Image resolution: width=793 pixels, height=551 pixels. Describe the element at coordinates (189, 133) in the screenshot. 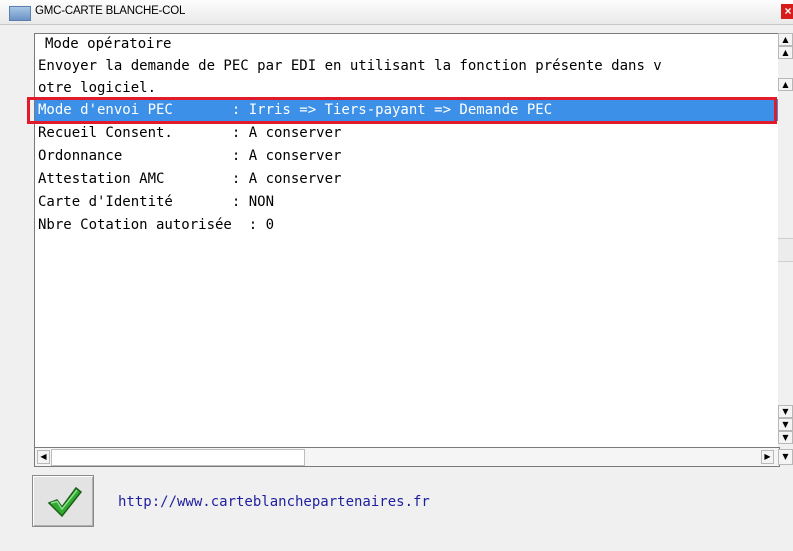

I see `text-line-recueil: Recueil Consent. : A conserver` at that location.